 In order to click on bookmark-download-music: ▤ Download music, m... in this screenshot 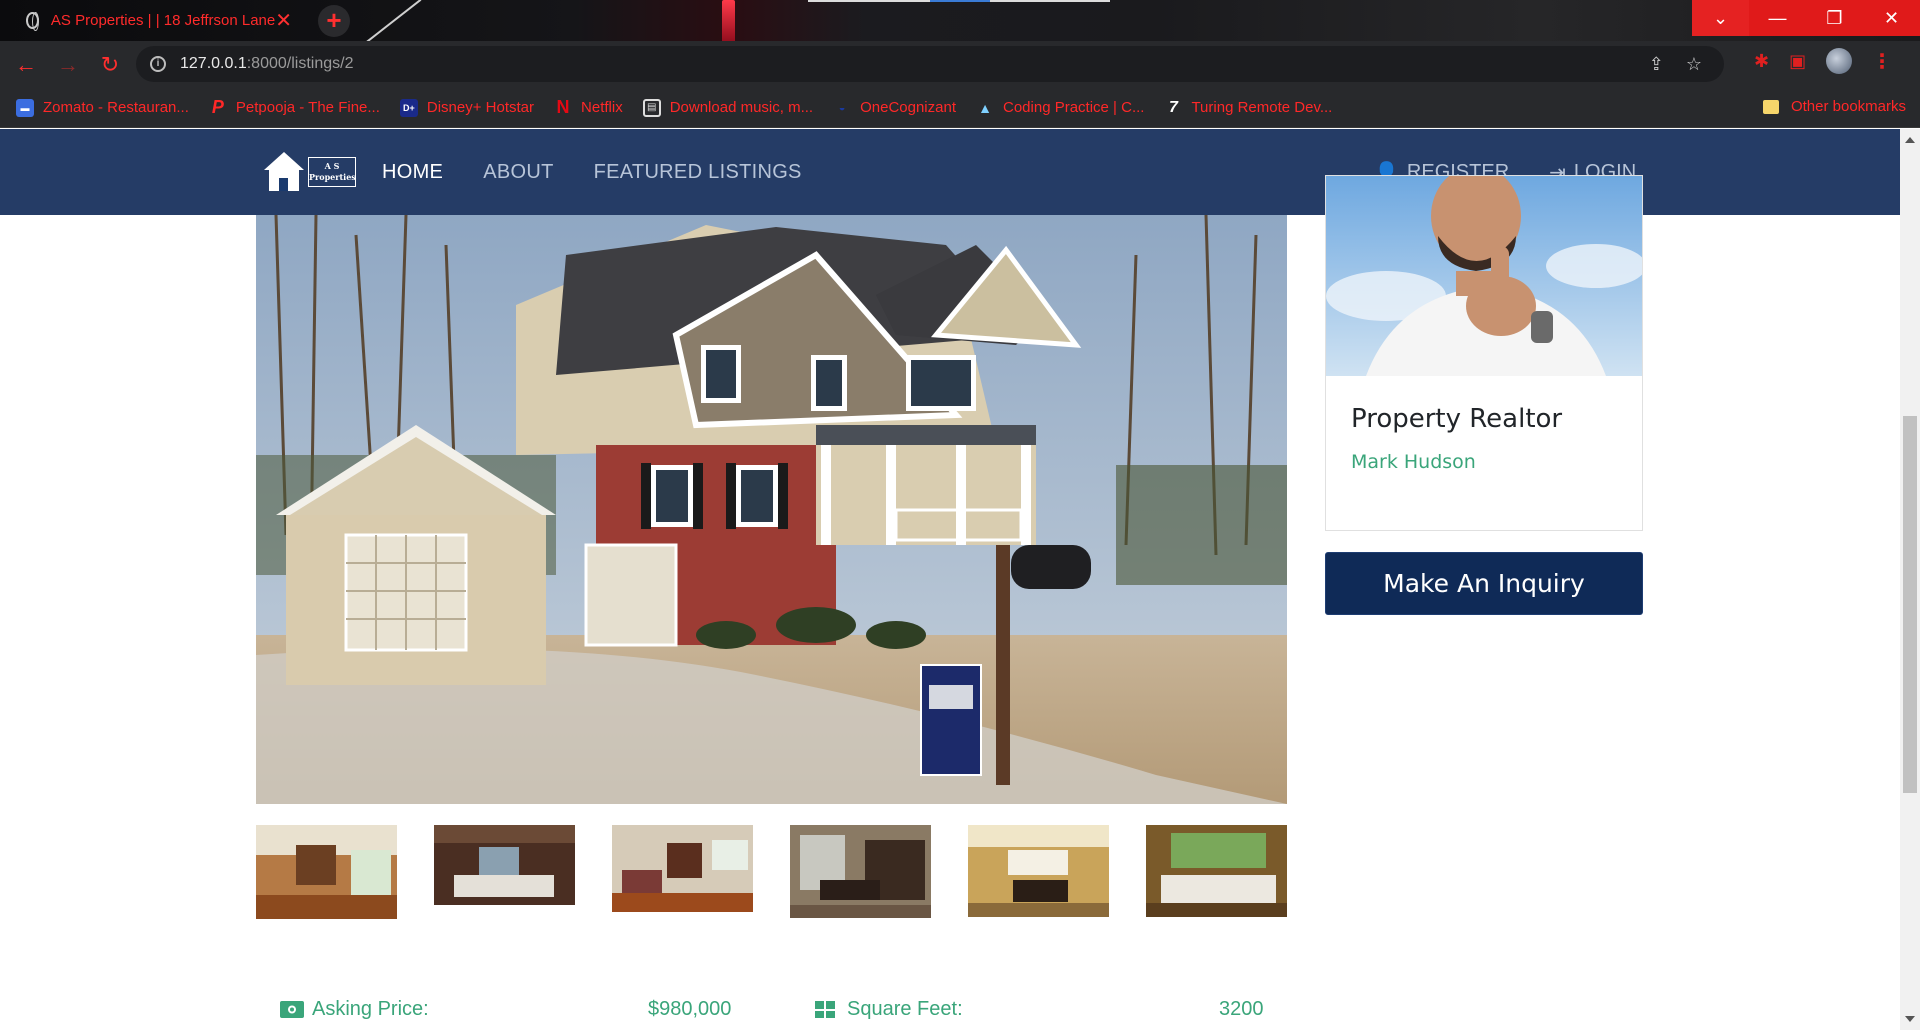, I will do `click(728, 107)`.